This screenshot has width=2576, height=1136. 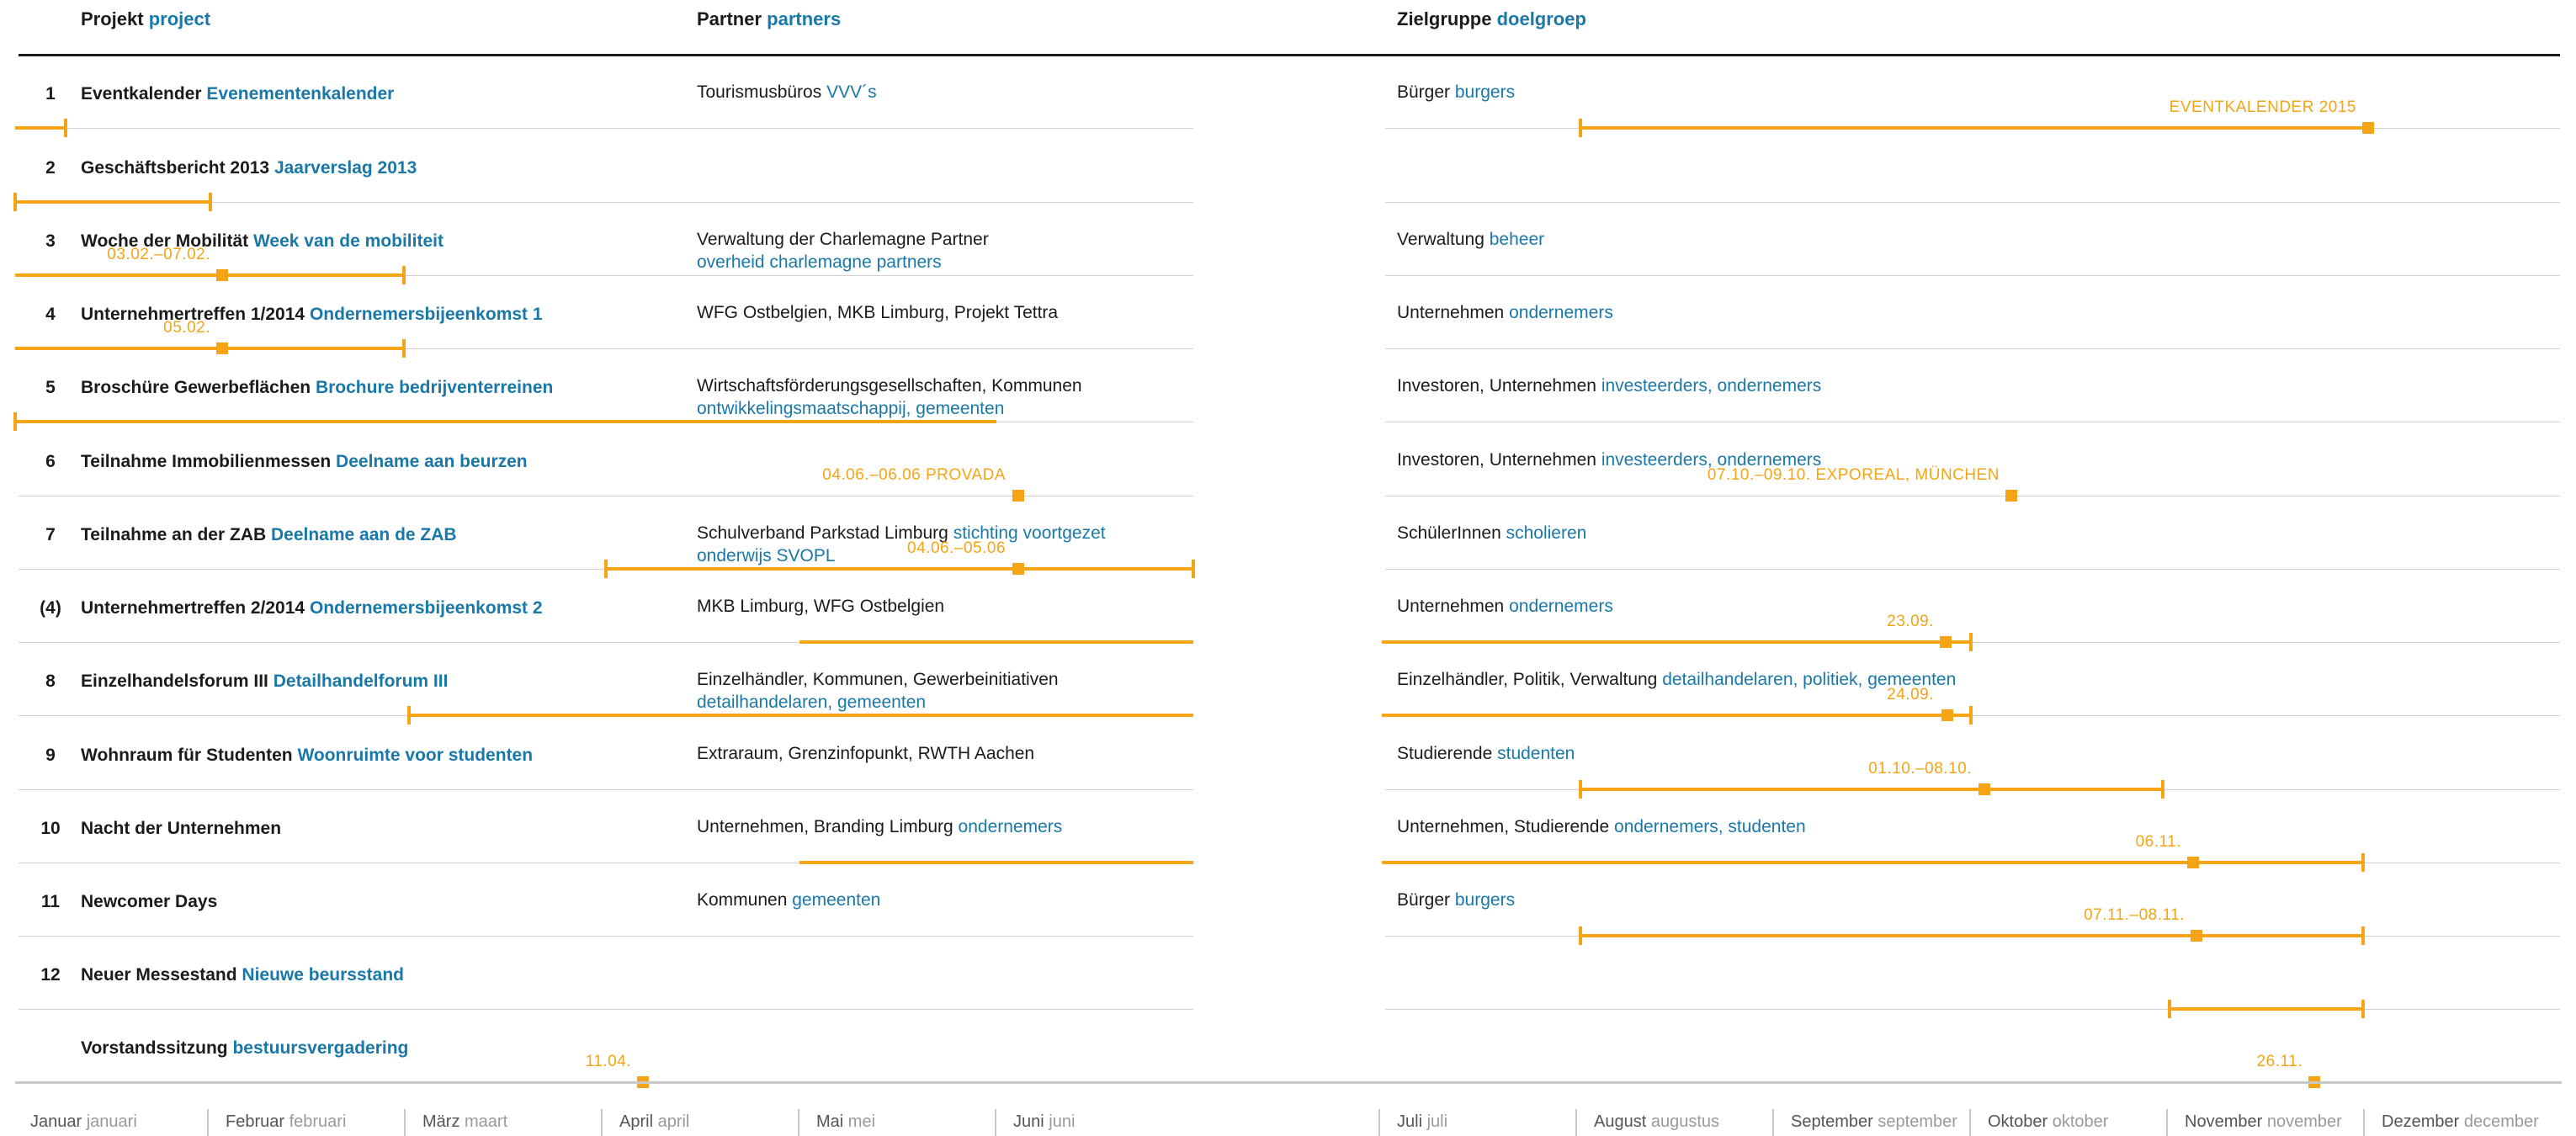 I want to click on month-label: Juli juli, so click(x=1422, y=1121).